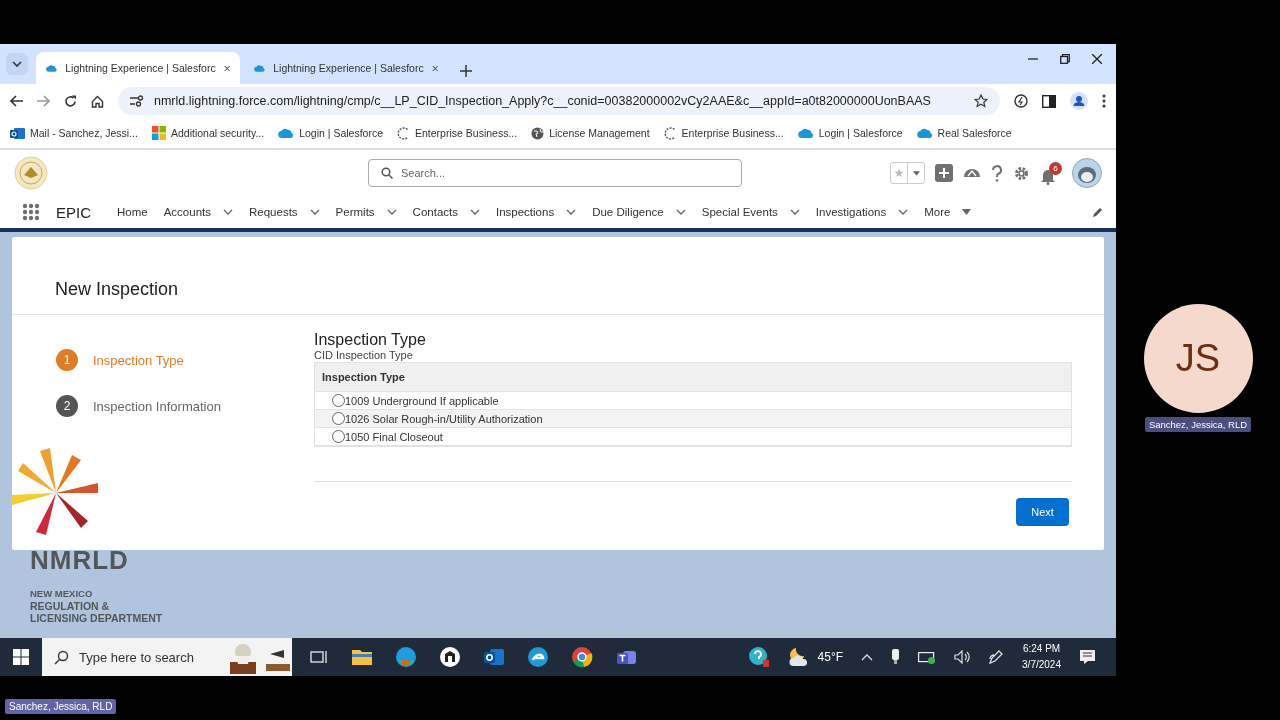 The width and height of the screenshot is (1280, 720). Describe the element at coordinates (61, 706) in the screenshot. I see `presenter-name: Sanchez, Jessica, RLD` at that location.